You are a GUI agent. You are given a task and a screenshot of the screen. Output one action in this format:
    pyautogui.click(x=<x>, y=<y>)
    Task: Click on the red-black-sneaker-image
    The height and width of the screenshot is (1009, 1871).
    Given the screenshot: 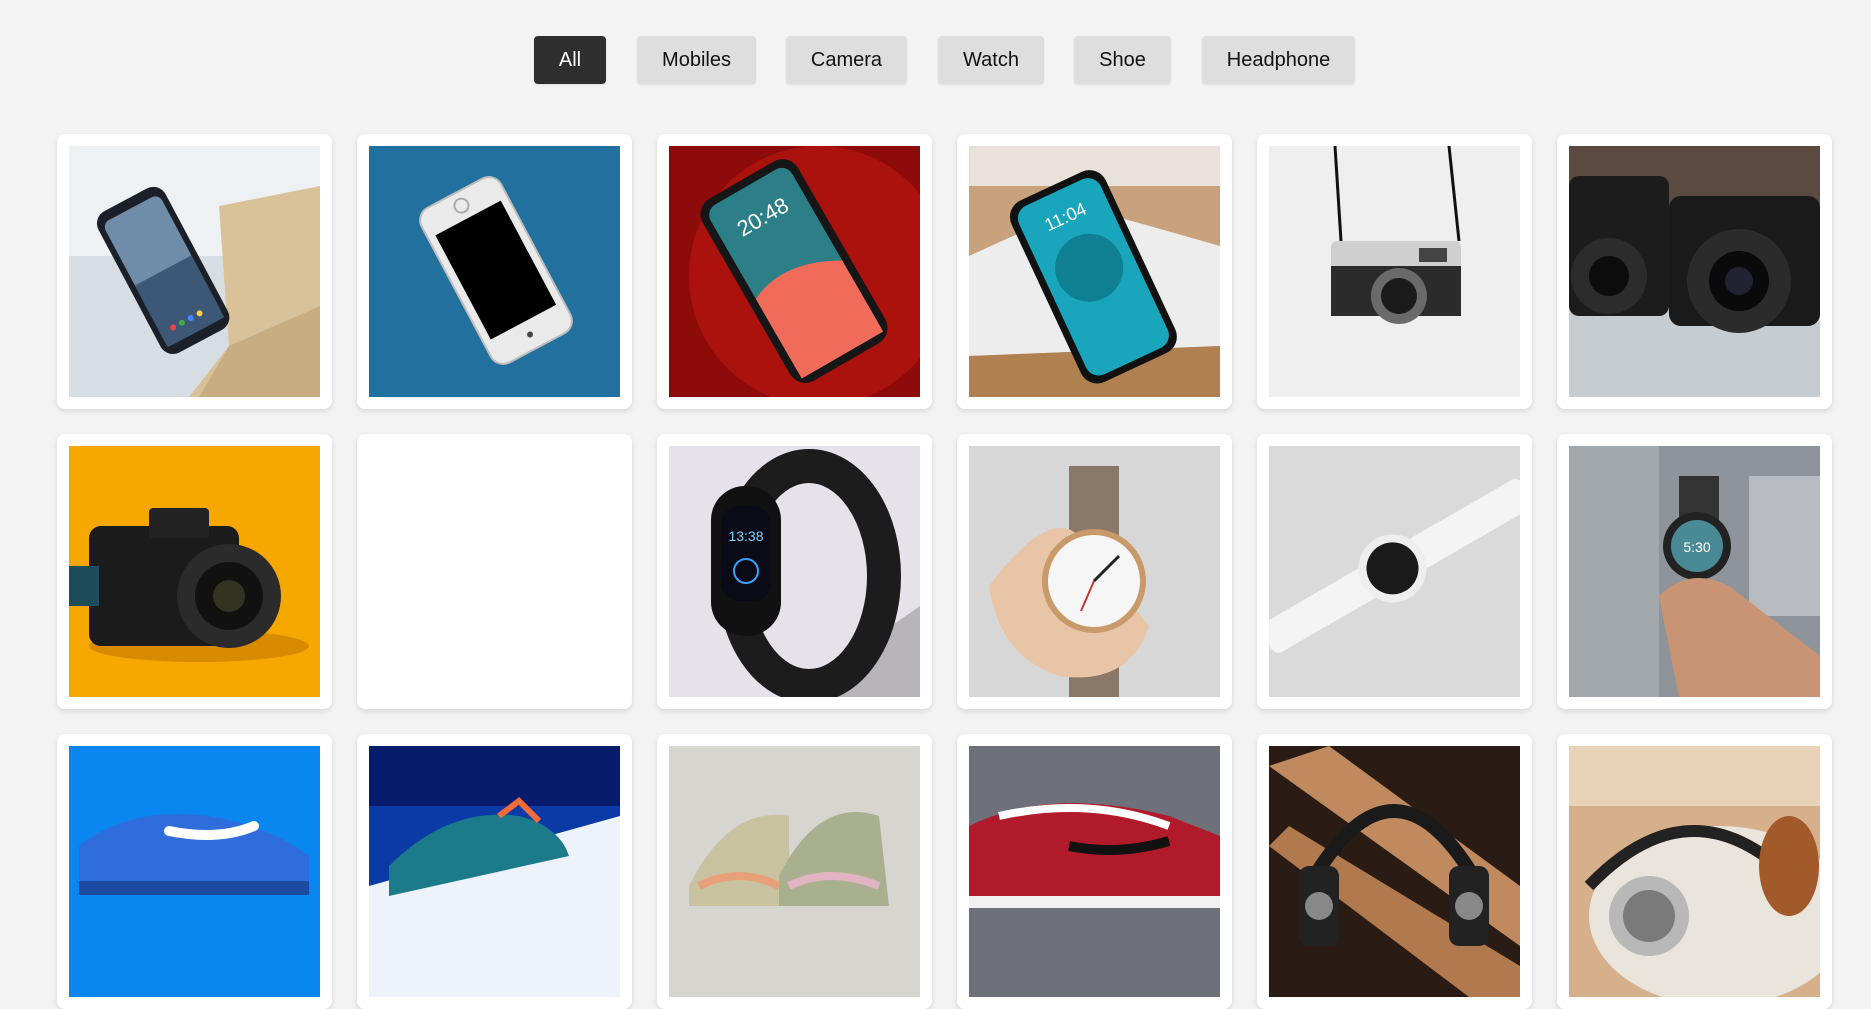 What is the action you would take?
    pyautogui.click(x=1094, y=871)
    